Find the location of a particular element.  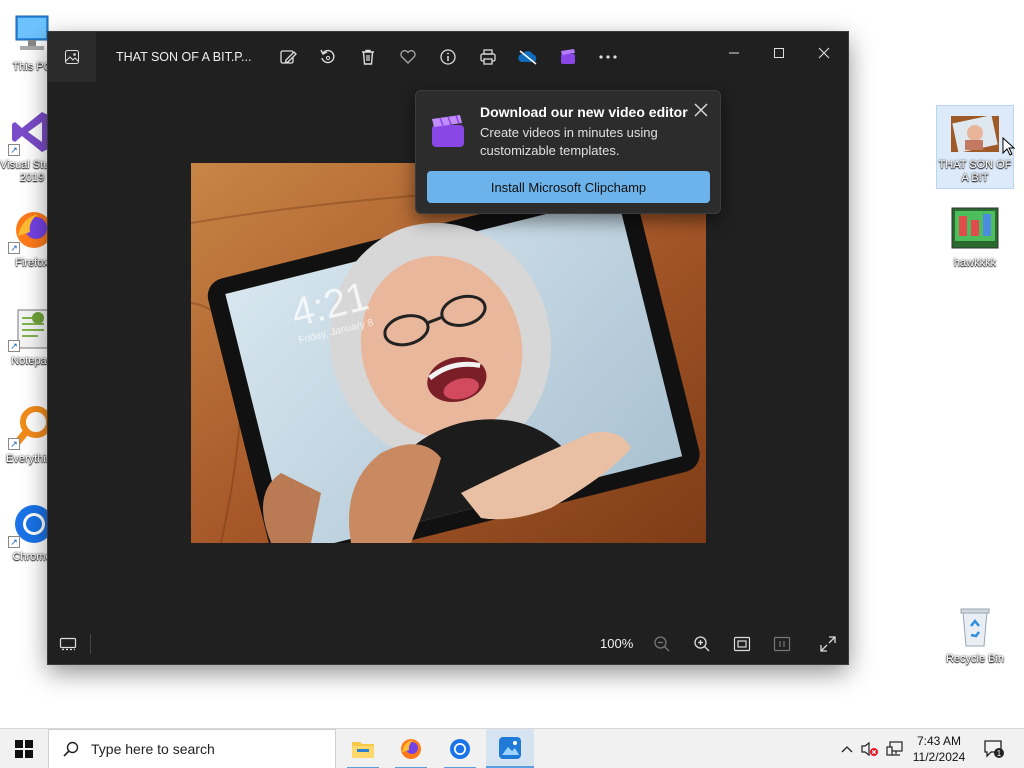

file-explorer-icon is located at coordinates (363, 750).